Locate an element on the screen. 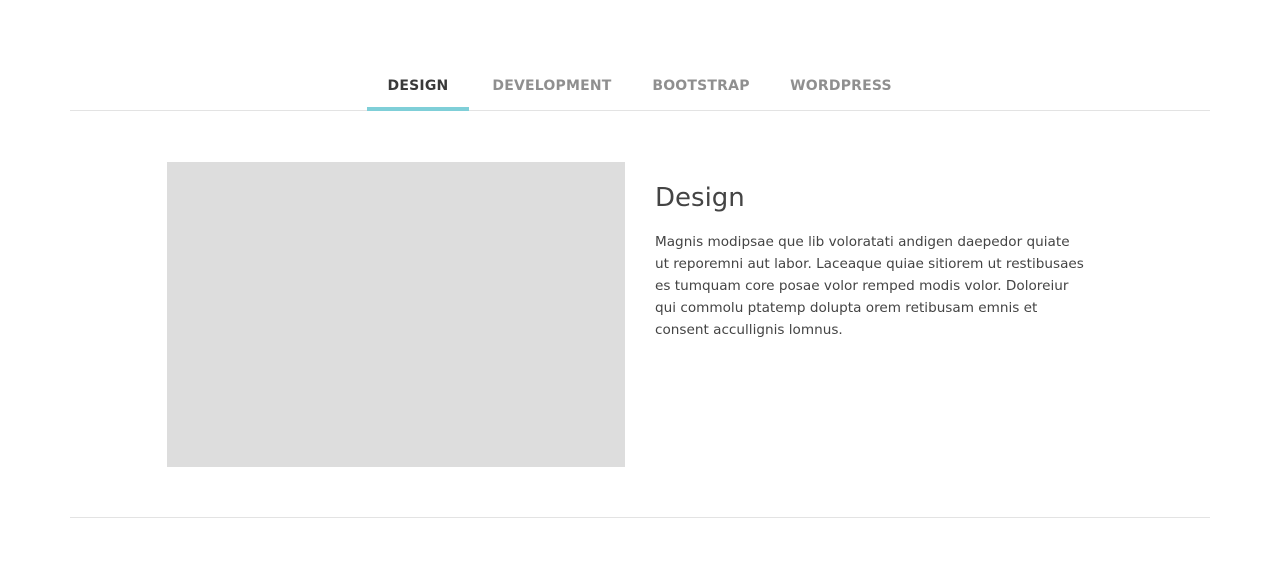 The image size is (1280, 578). tab-design: DESIGN is located at coordinates (418, 86).